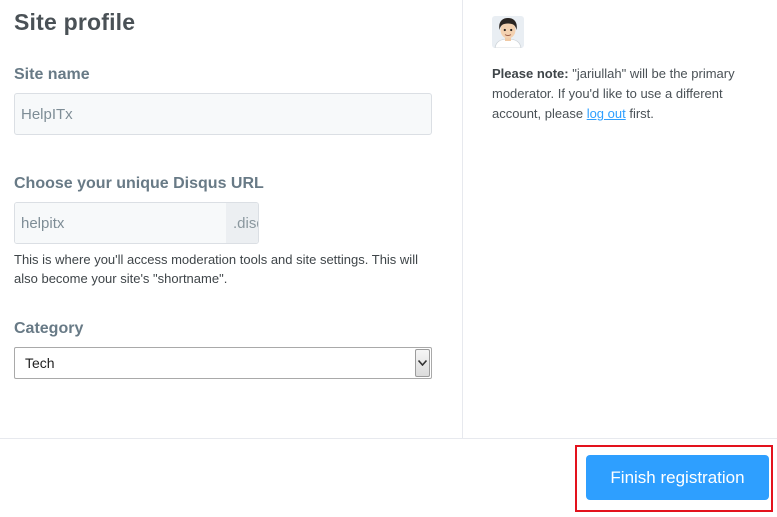 This screenshot has height=517, width=777. I want to click on category-select: Tech, so click(223, 363).